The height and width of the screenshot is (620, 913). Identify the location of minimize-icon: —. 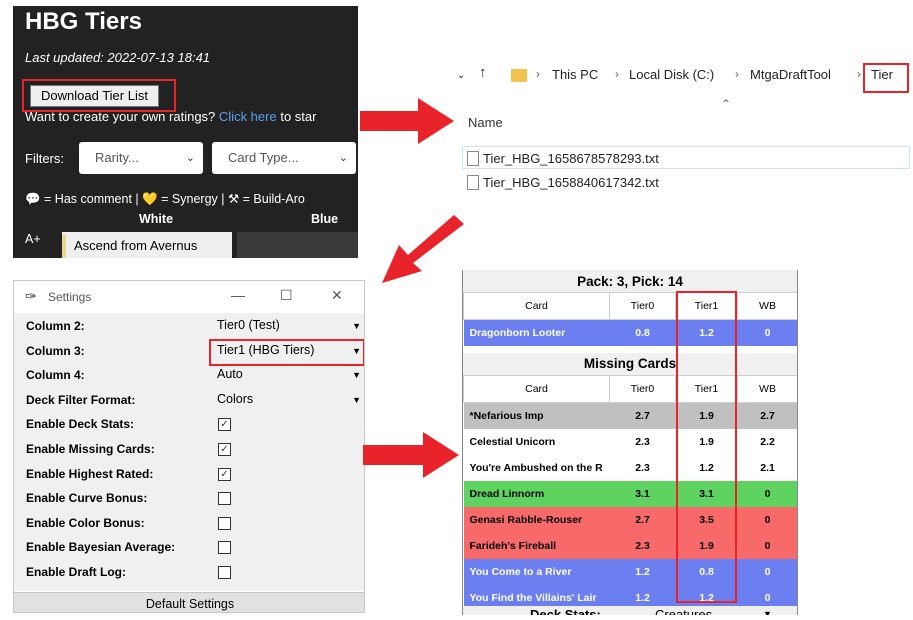
(238, 295).